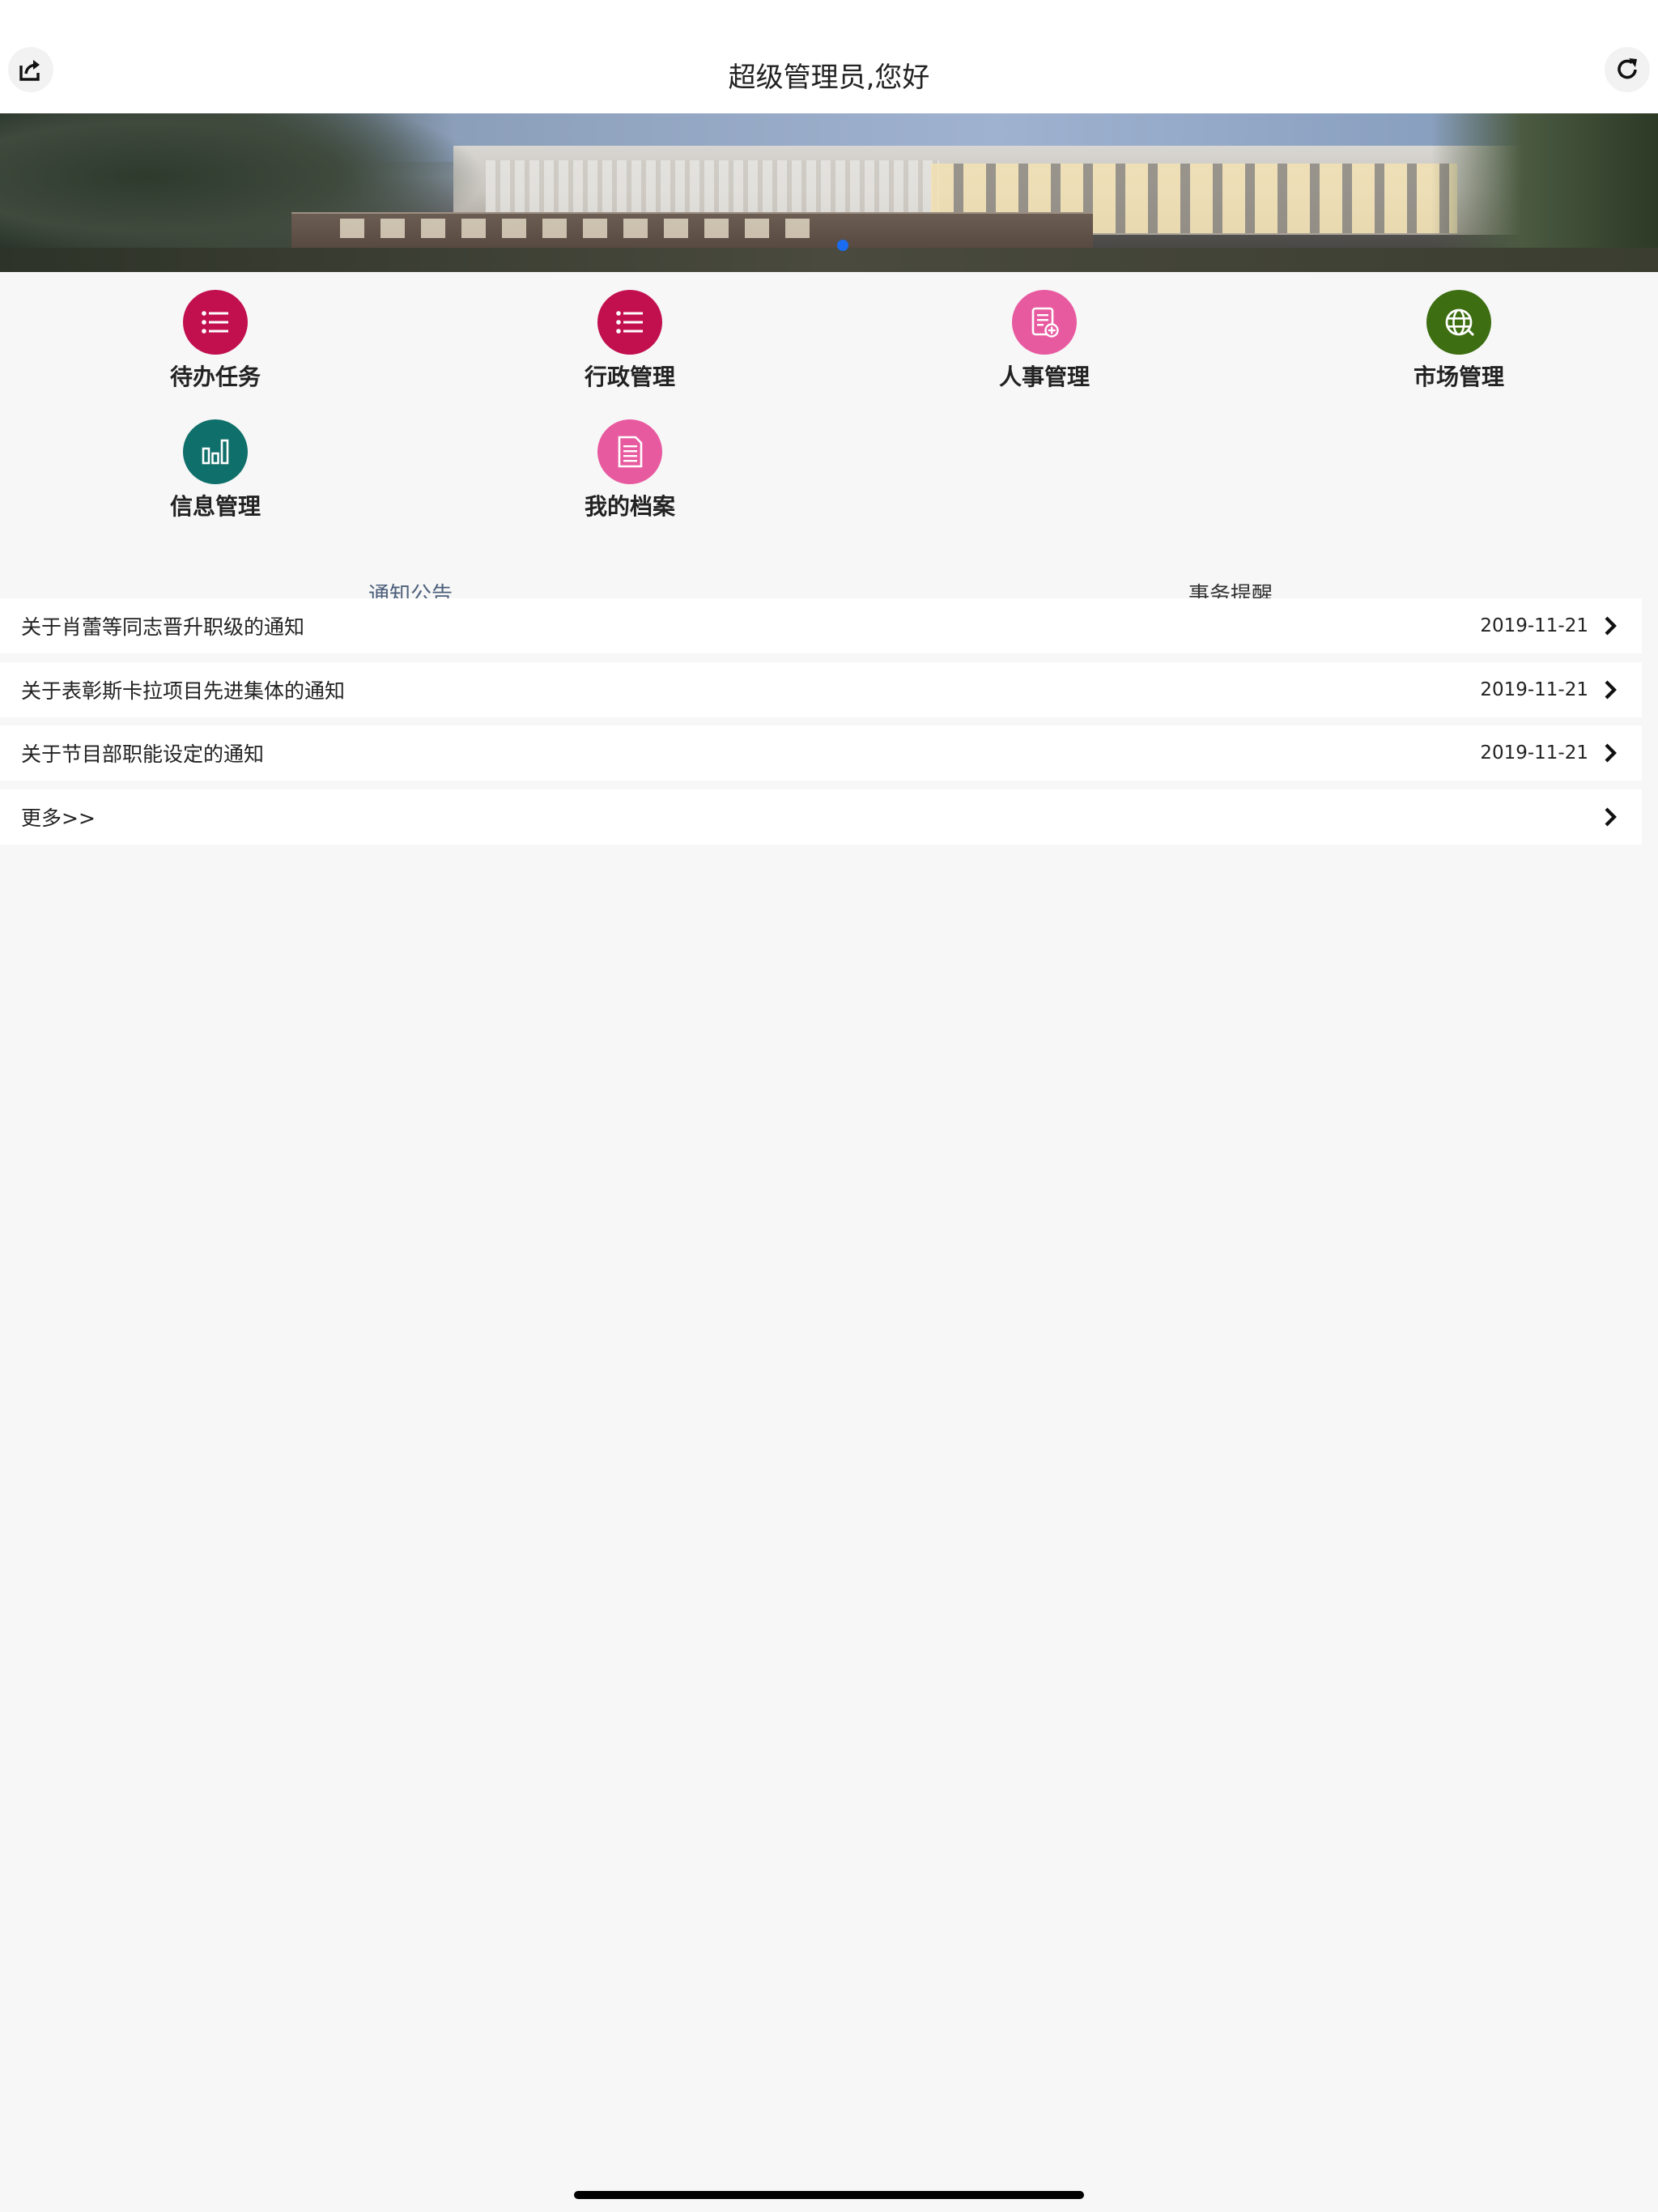 The image size is (1658, 2212). I want to click on notice-row: 关于肖蕾等同志晋升职级的通知 2019-11-21, so click(821, 626).